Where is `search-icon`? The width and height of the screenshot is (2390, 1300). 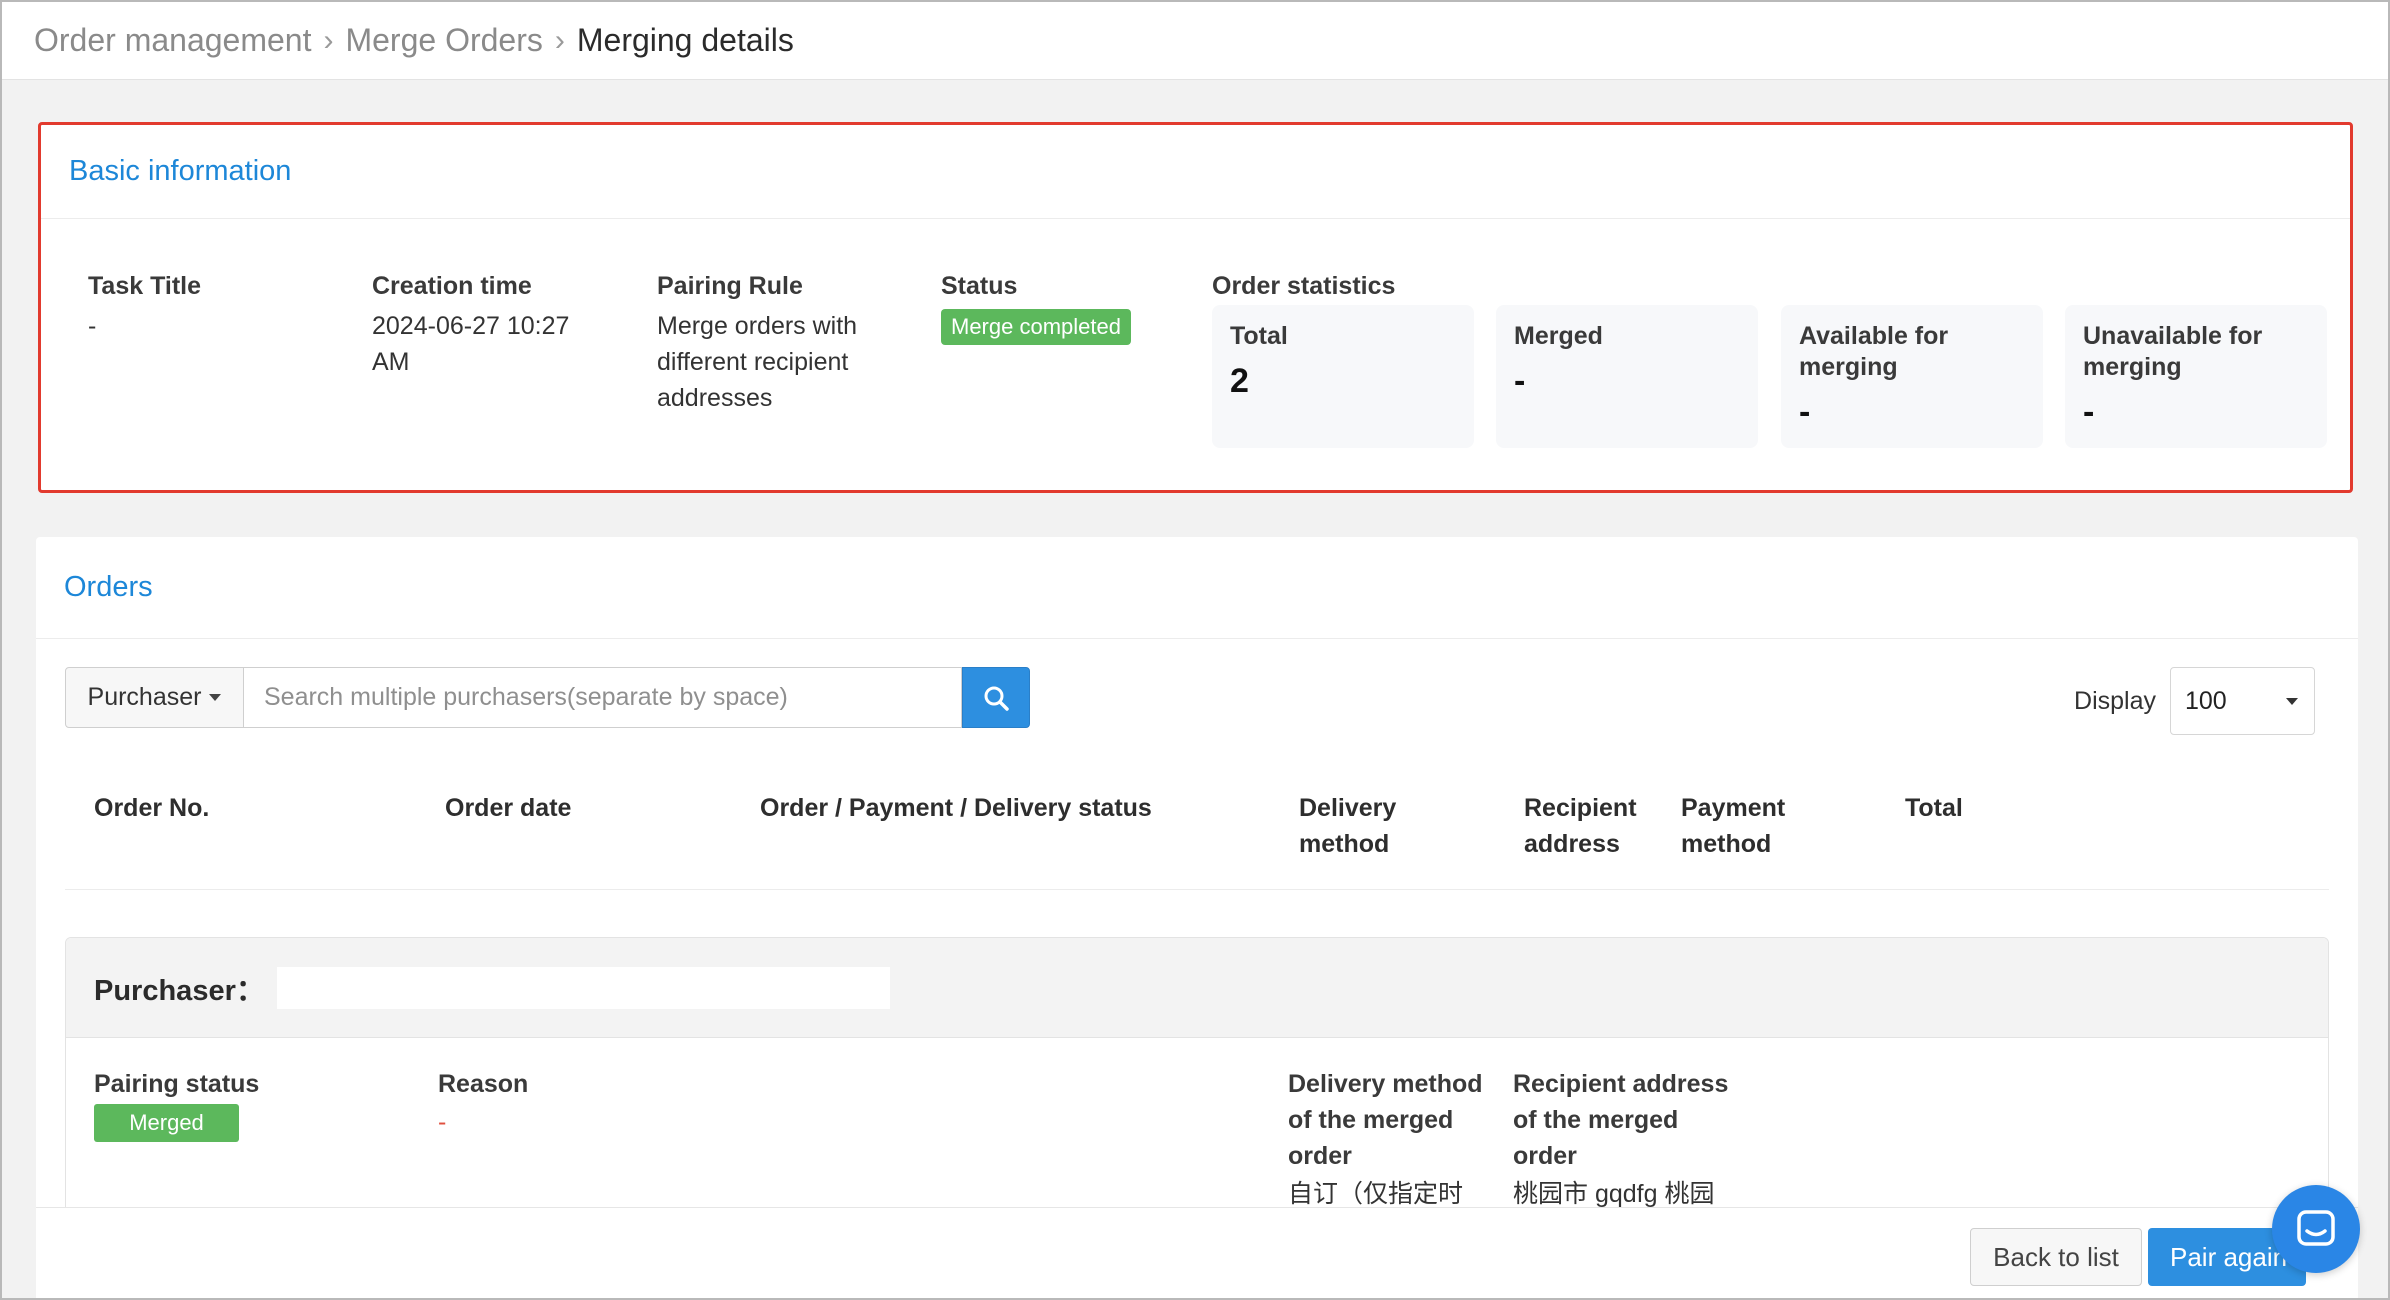 search-icon is located at coordinates (996, 698).